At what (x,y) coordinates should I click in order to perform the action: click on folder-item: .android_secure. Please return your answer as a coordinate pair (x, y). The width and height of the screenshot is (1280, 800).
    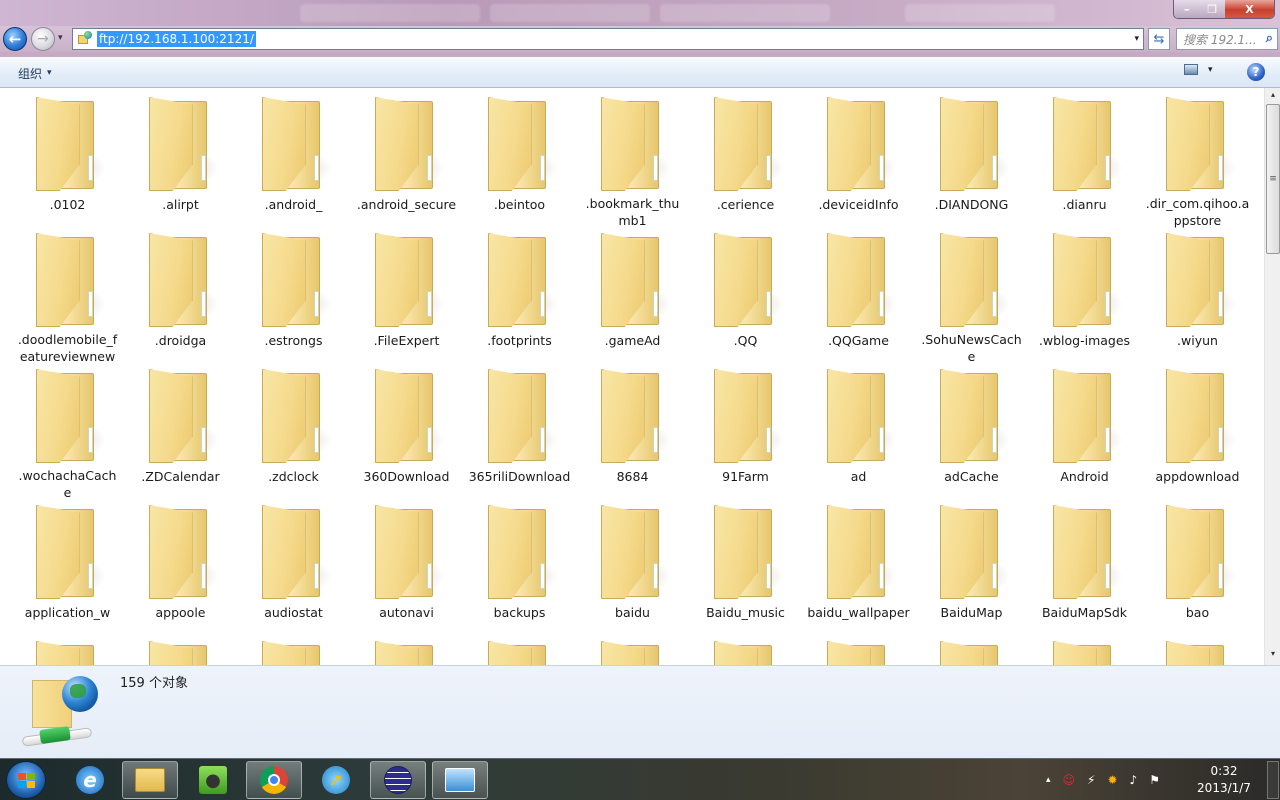
    Looking at the image, I should click on (406, 161).